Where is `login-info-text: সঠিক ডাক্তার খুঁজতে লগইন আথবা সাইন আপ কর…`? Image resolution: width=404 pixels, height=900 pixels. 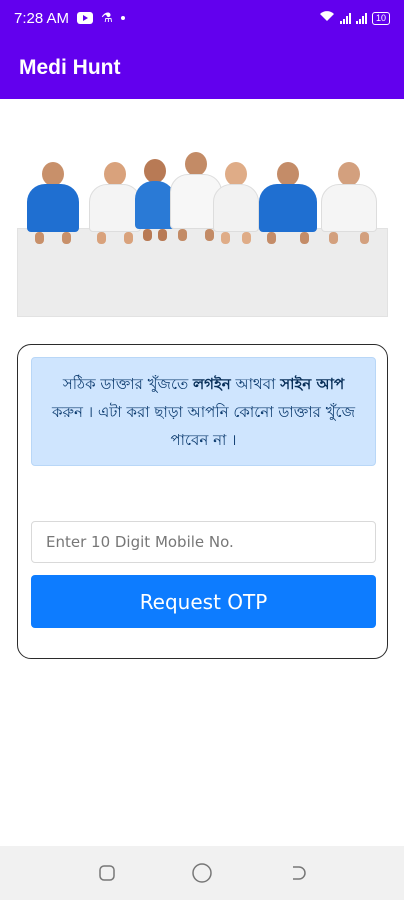 login-info-text: সঠিক ডাক্তার খুঁজতে লগইন আথবা সাইন আপ কর… is located at coordinates (203, 411).